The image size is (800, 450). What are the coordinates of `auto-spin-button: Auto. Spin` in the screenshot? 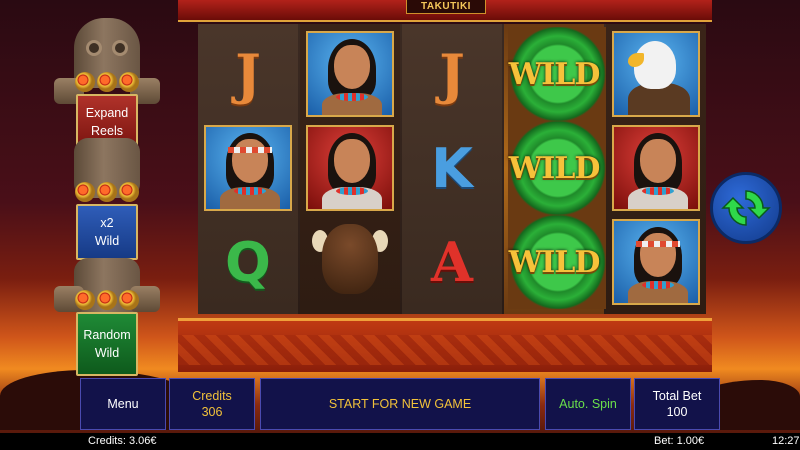 It's located at (588, 404).